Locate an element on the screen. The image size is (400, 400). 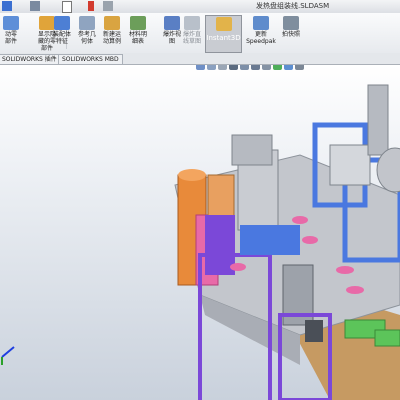
heads-up-view-toolbar is located at coordinates (268, 68).